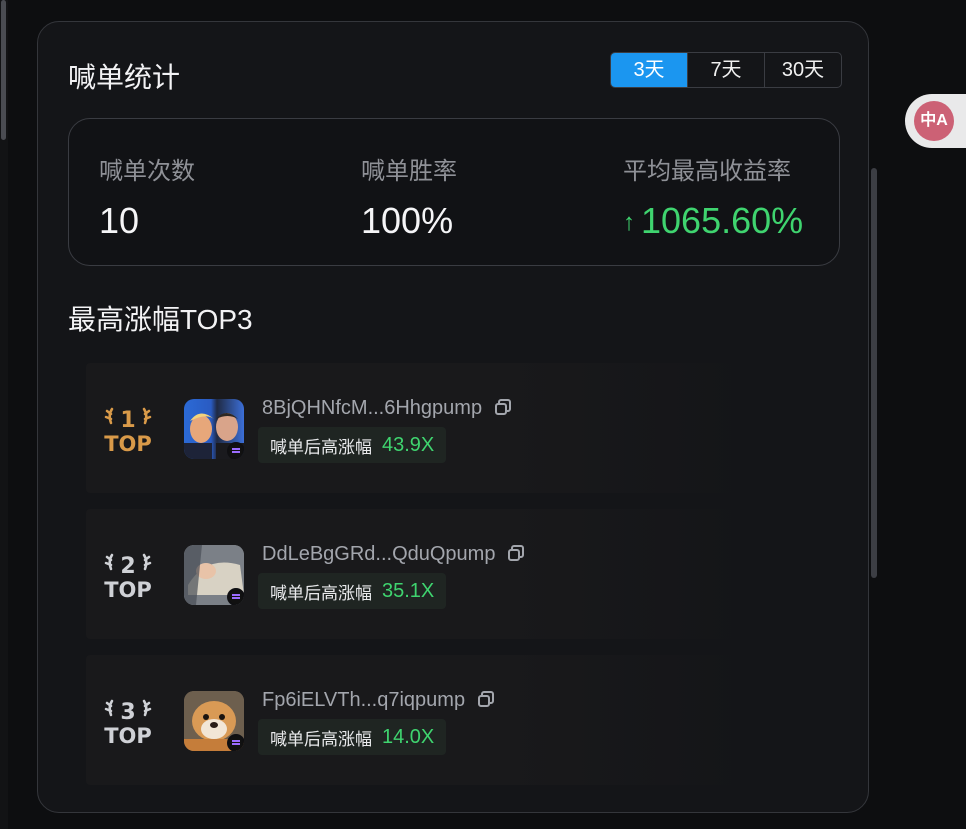  I want to click on panel-title: 喊单统计, so click(124, 77).